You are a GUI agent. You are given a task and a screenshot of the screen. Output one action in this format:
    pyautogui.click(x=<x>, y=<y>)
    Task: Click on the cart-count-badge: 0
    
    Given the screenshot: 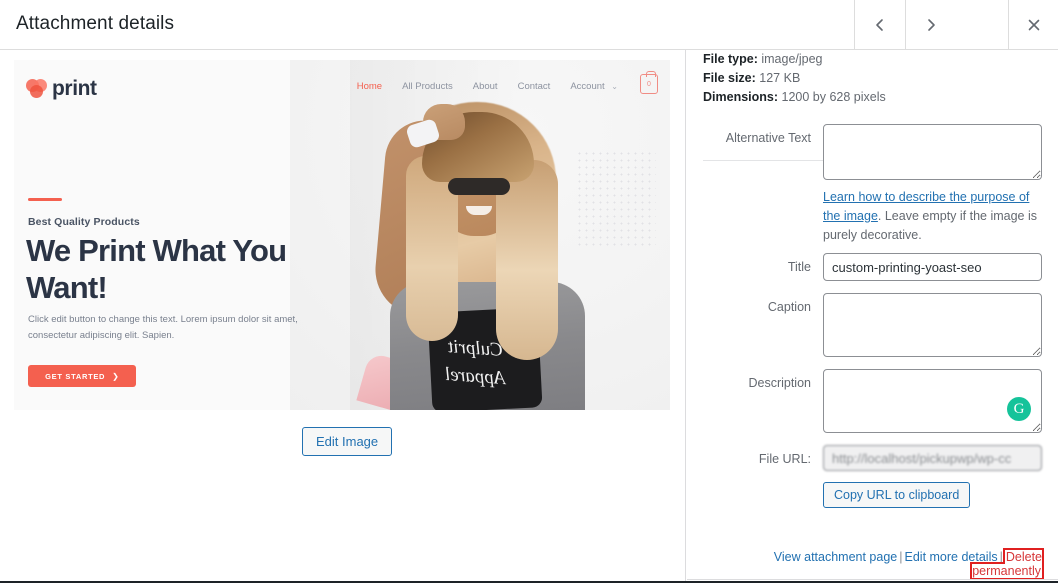 What is the action you would take?
    pyautogui.click(x=649, y=84)
    